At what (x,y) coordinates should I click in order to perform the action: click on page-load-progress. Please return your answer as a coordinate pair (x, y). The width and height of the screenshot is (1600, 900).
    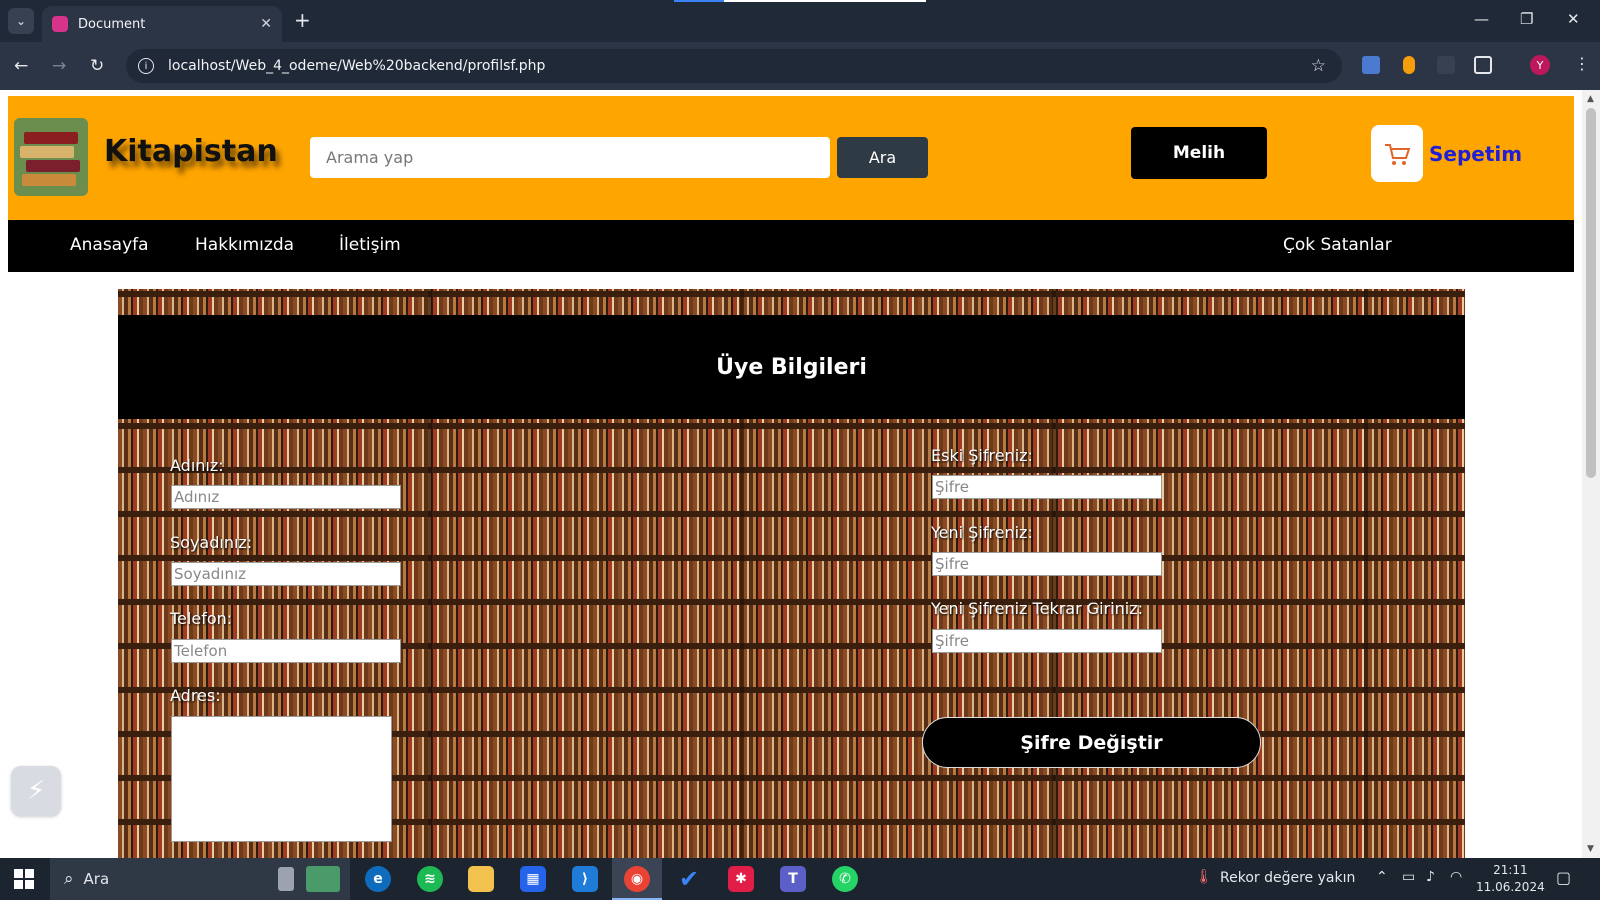
    Looking at the image, I should click on (800, 1).